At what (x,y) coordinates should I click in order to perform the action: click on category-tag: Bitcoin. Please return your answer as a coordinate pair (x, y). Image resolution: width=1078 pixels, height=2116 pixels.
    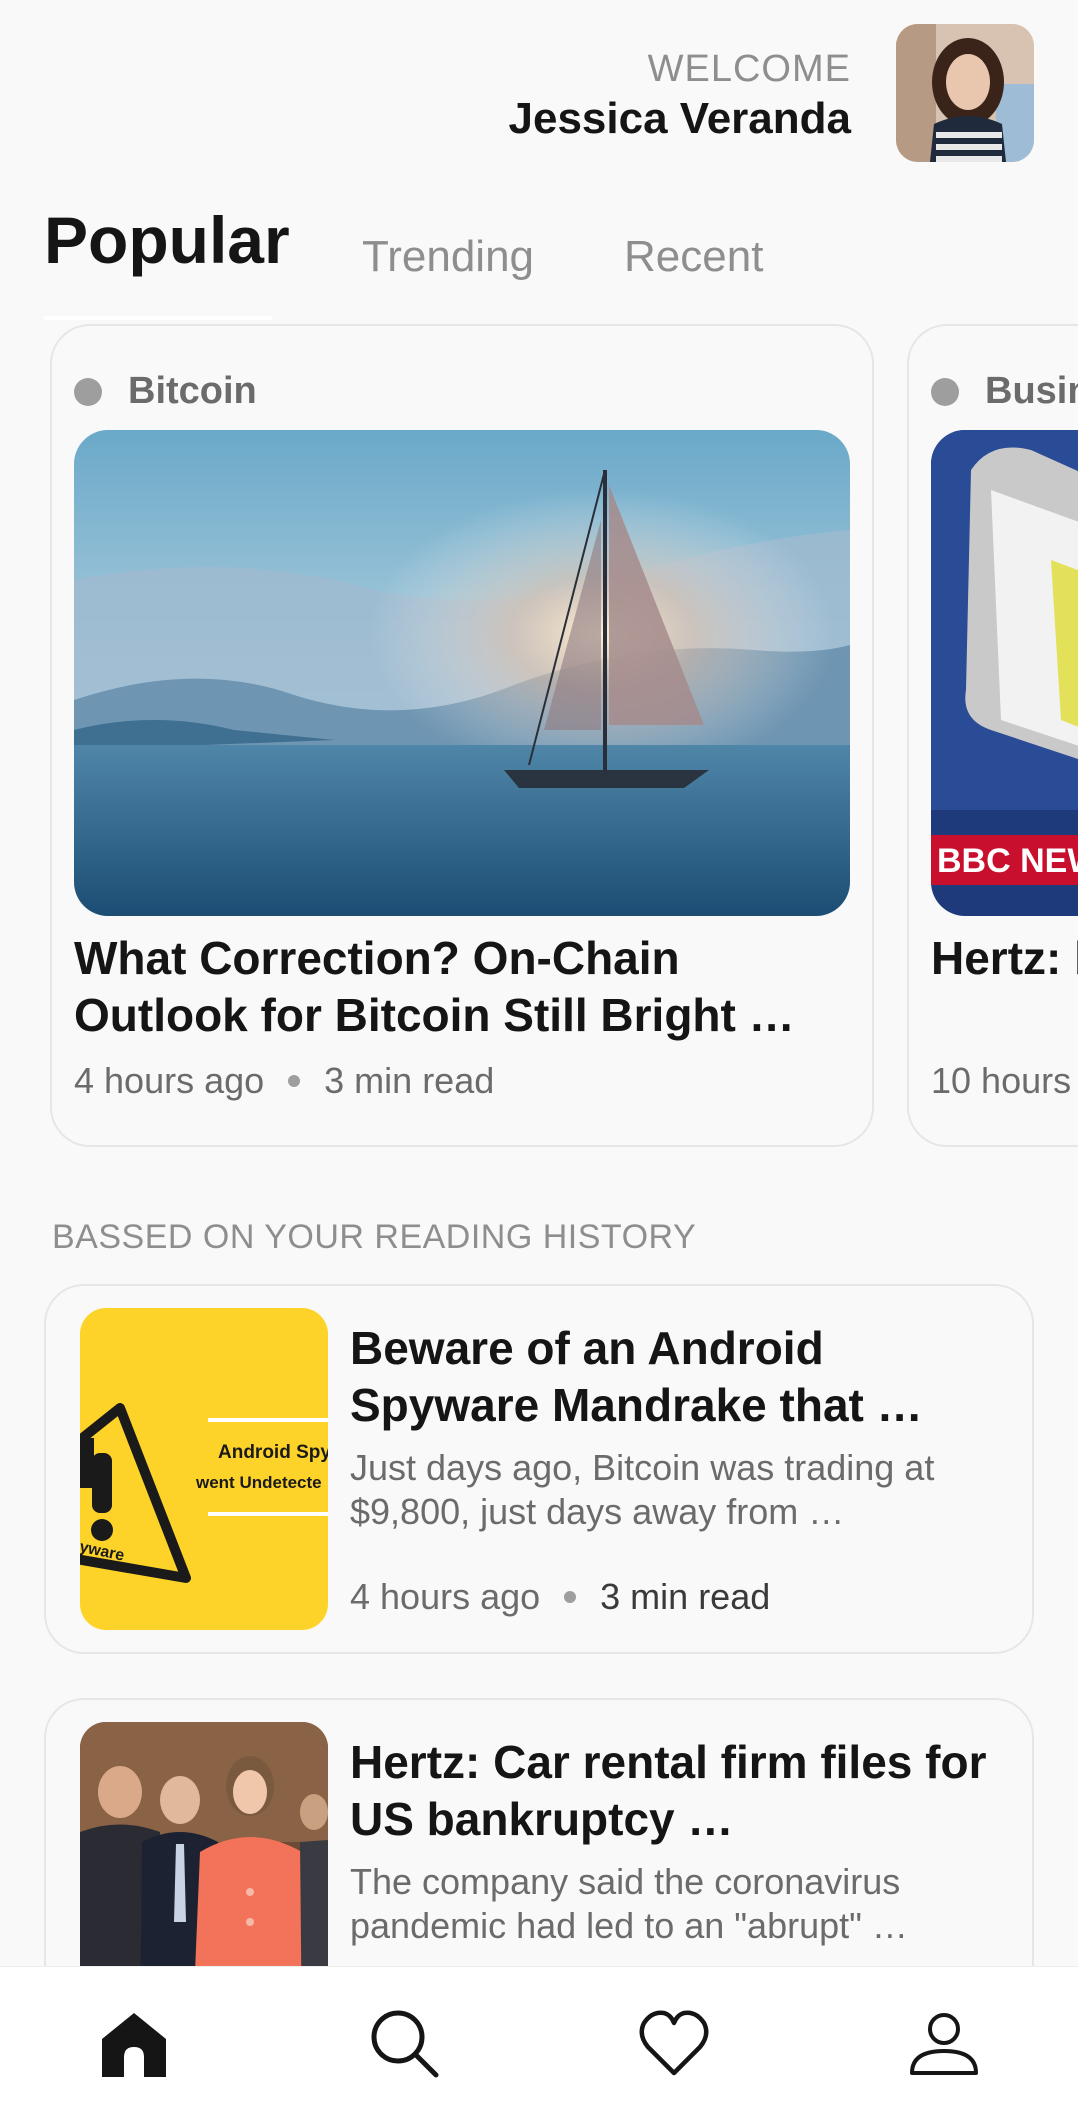
    Looking at the image, I should click on (165, 391).